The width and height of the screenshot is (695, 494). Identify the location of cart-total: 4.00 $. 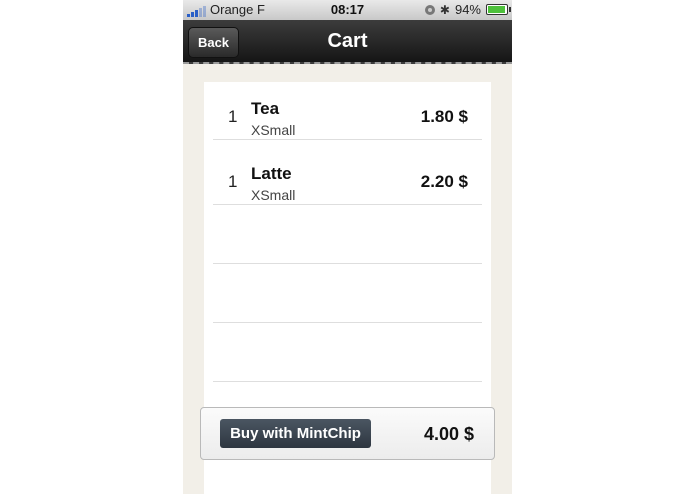
(448, 434).